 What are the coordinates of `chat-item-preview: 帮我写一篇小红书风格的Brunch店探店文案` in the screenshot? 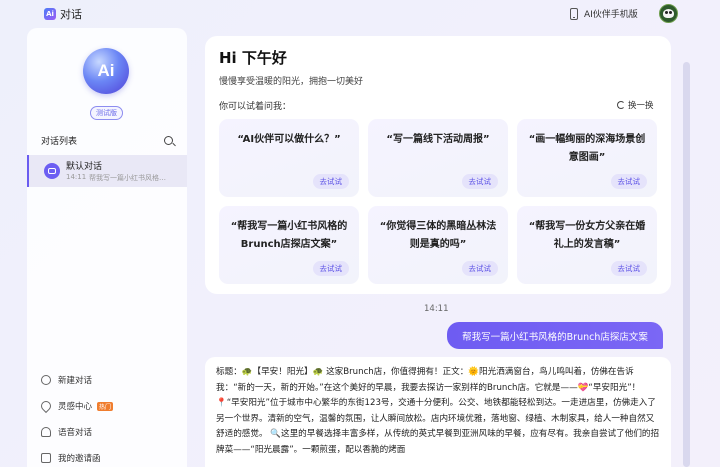 It's located at (128, 178).